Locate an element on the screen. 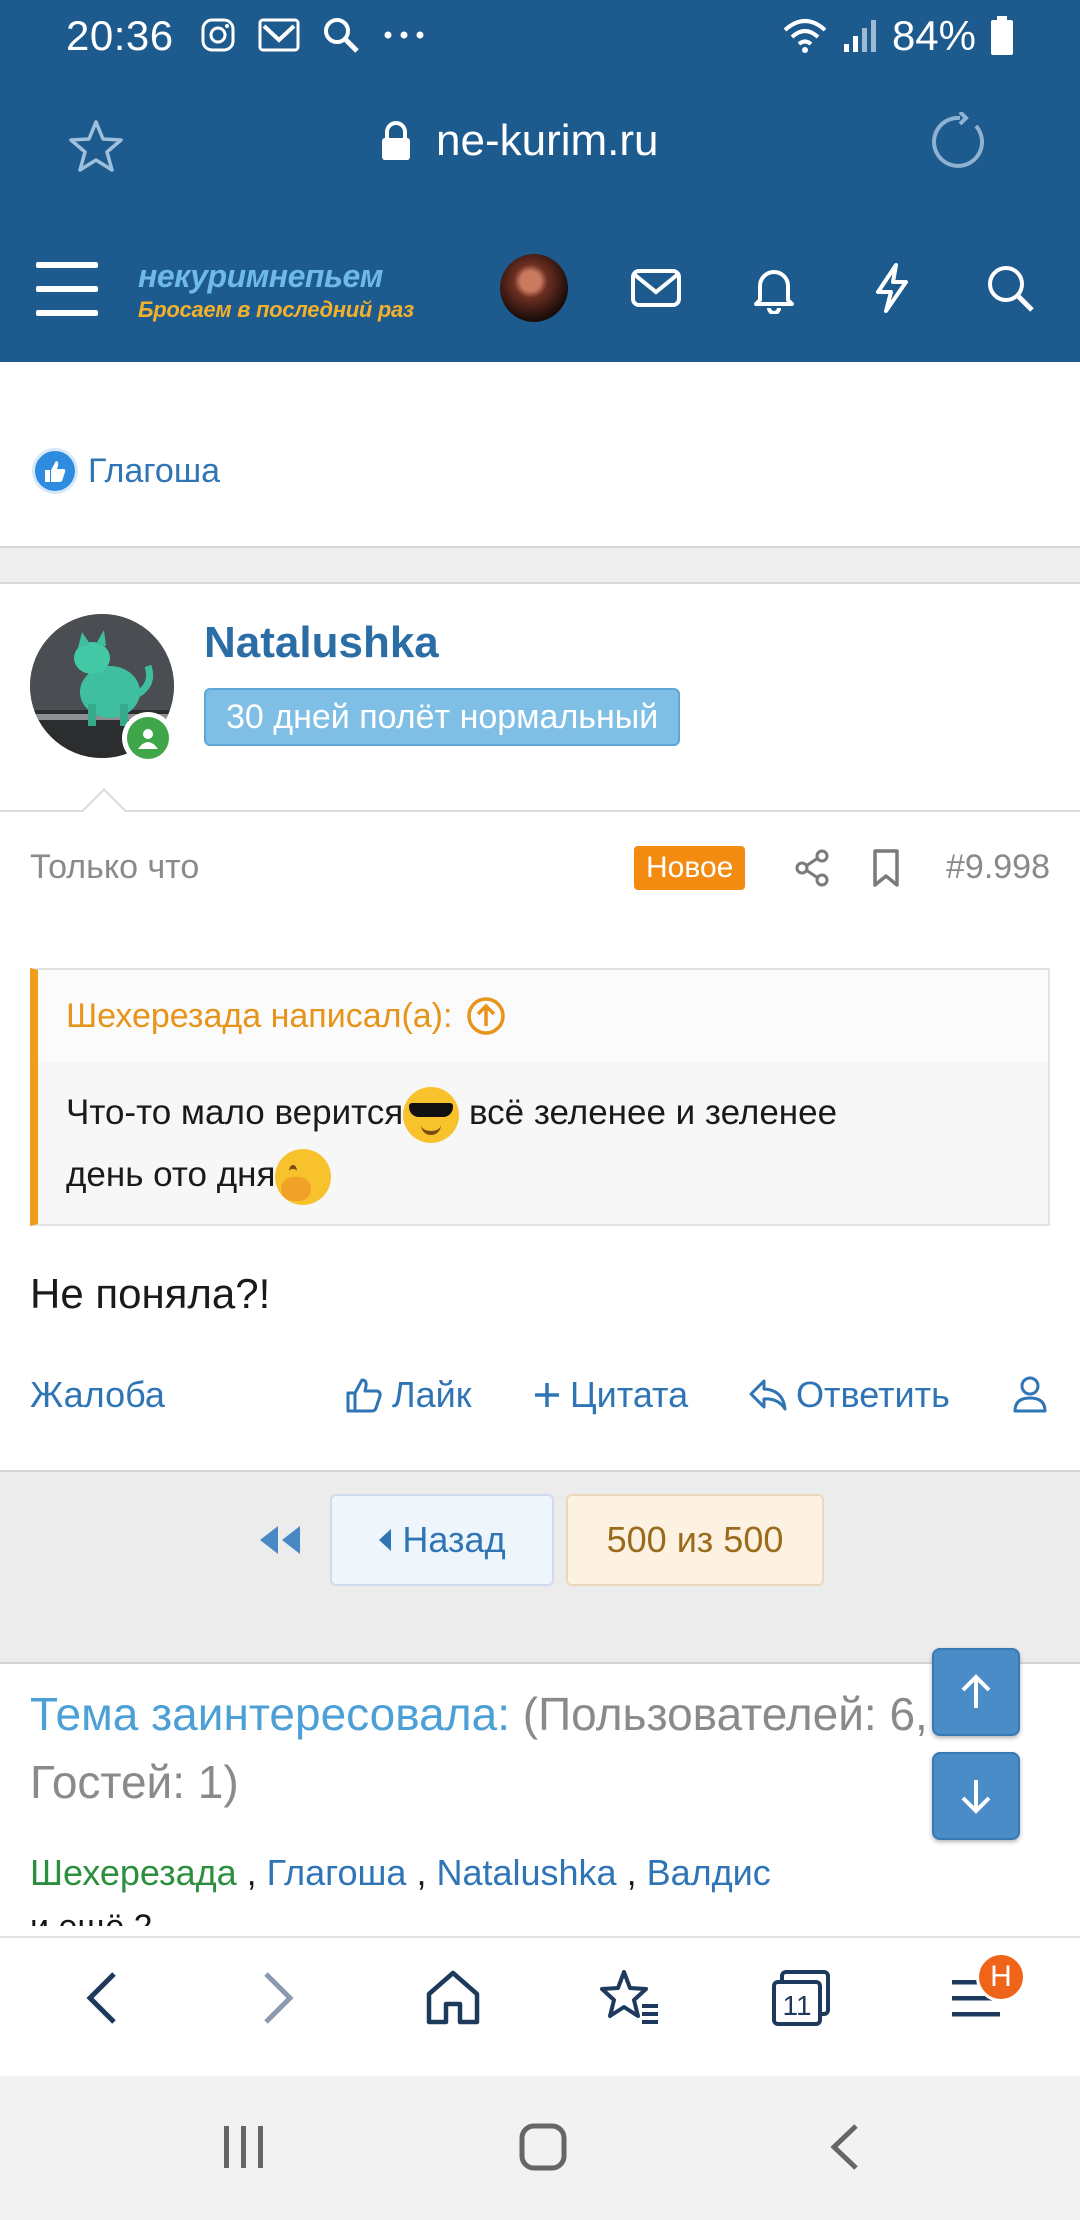 This screenshot has width=1080, height=2220. lock-icon is located at coordinates (396, 140).